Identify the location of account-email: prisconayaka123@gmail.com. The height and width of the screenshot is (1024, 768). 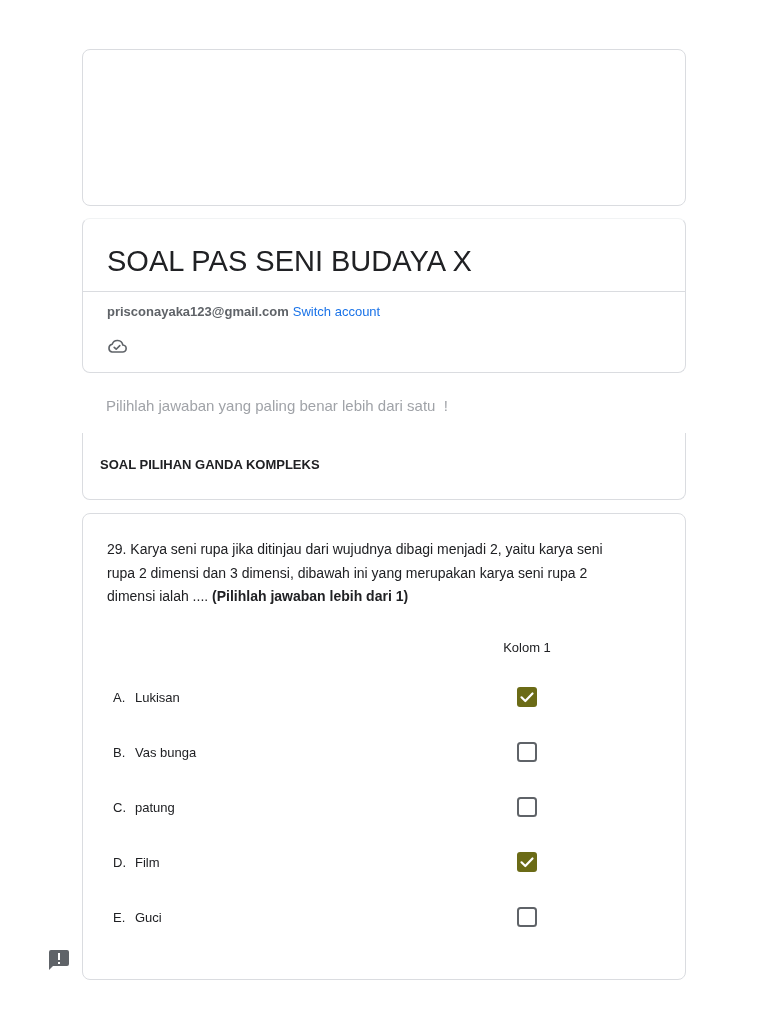
(198, 312).